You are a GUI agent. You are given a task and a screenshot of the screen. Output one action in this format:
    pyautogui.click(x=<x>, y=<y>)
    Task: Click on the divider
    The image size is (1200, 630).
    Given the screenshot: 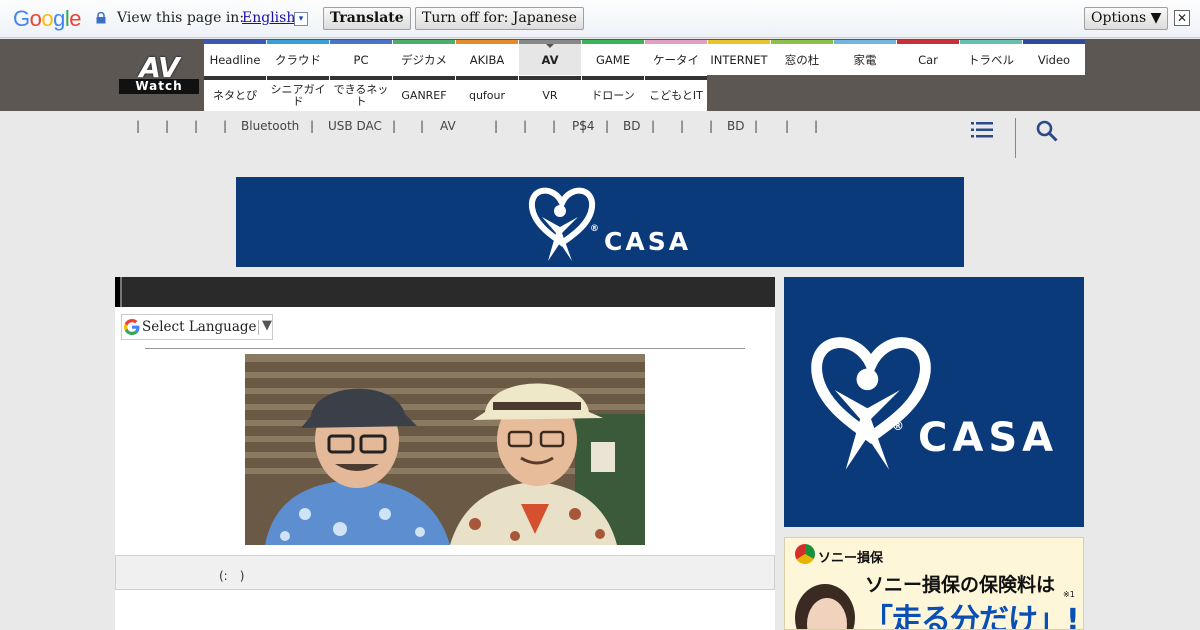 What is the action you would take?
    pyautogui.click(x=445, y=348)
    